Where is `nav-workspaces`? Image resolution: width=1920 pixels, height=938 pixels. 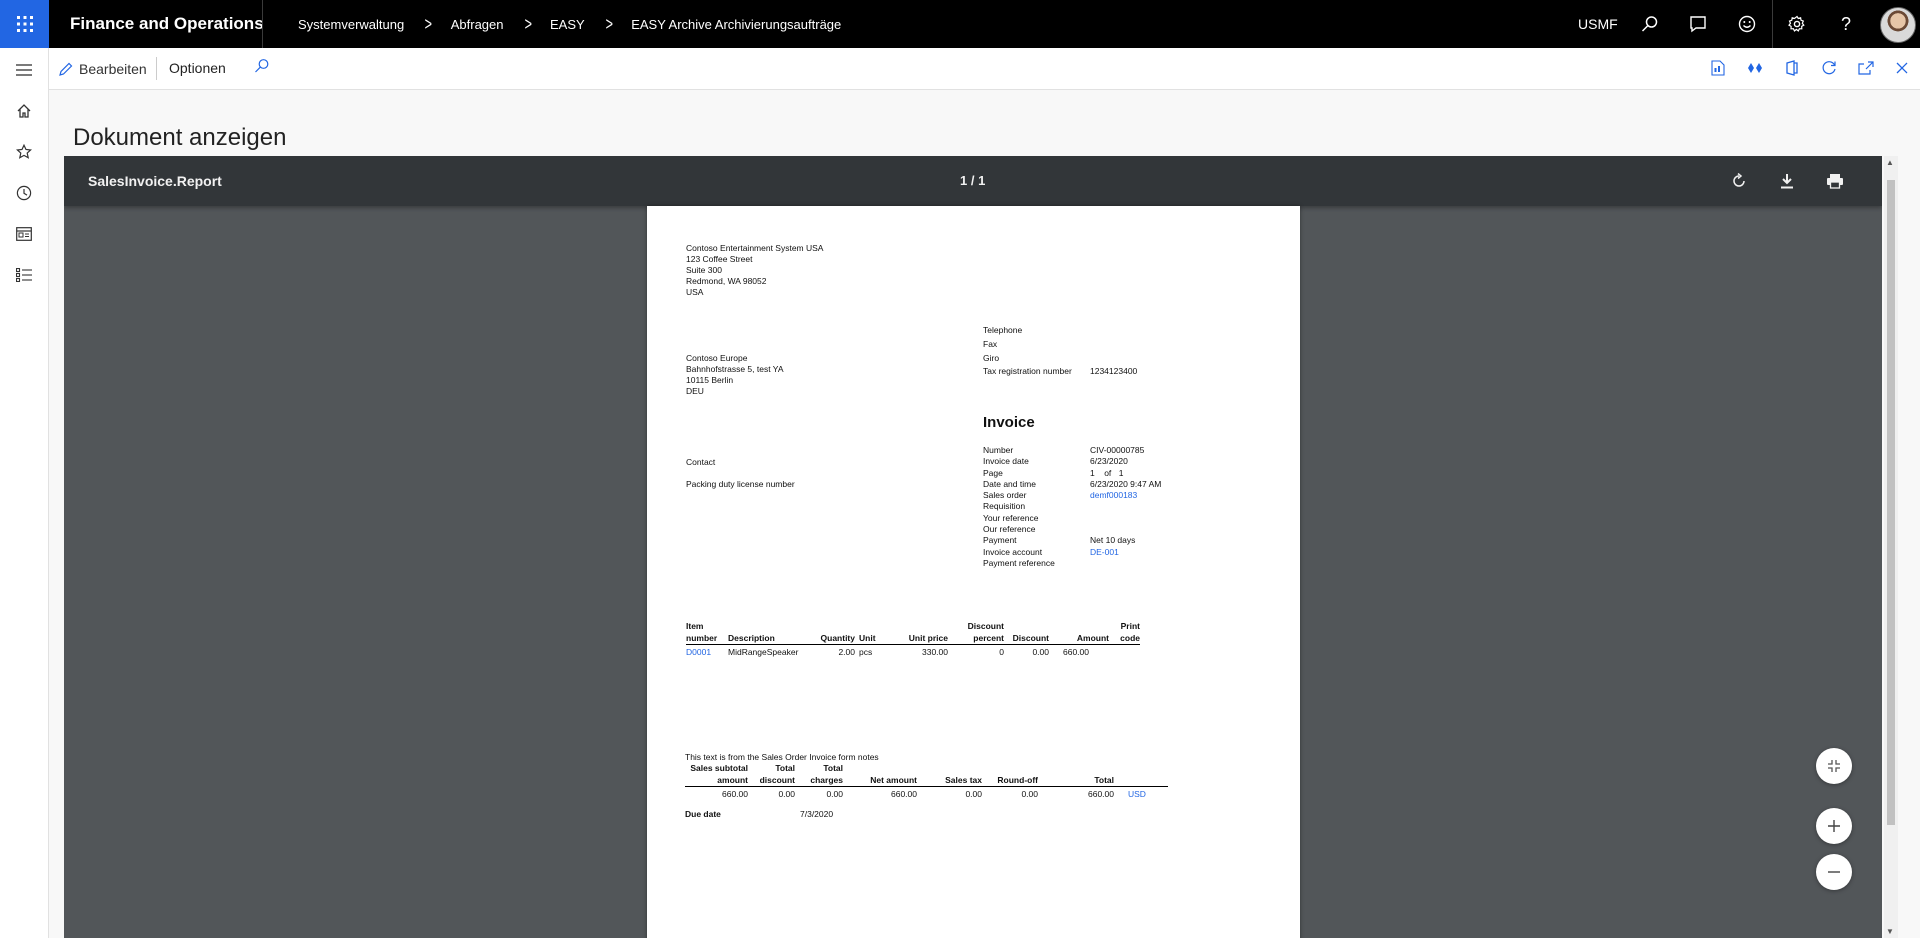
nav-workspaces is located at coordinates (24, 234).